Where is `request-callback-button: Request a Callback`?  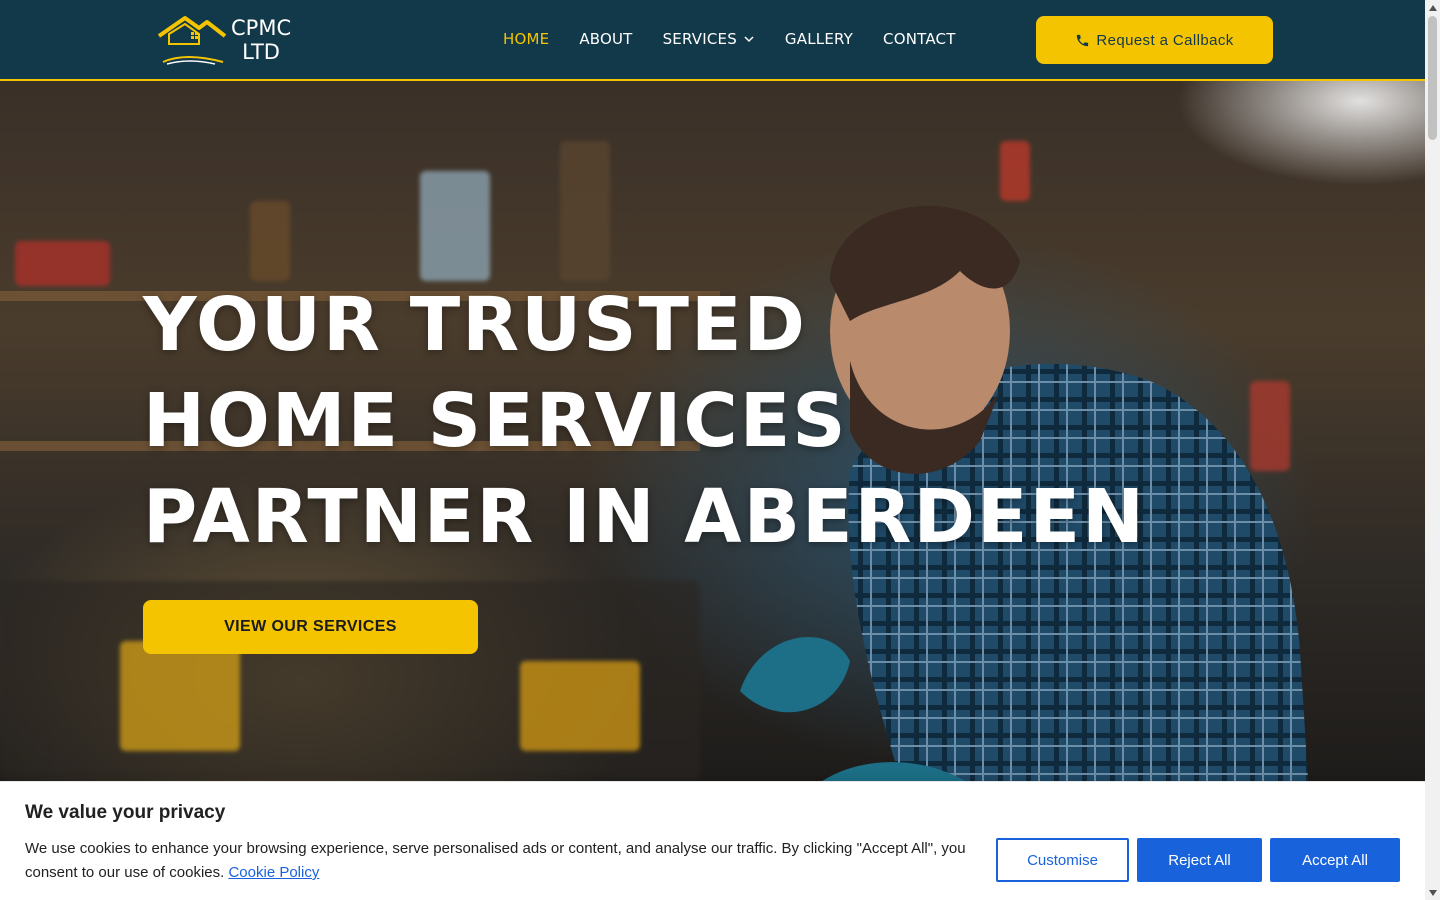
request-callback-button: Request a Callback is located at coordinates (1154, 40).